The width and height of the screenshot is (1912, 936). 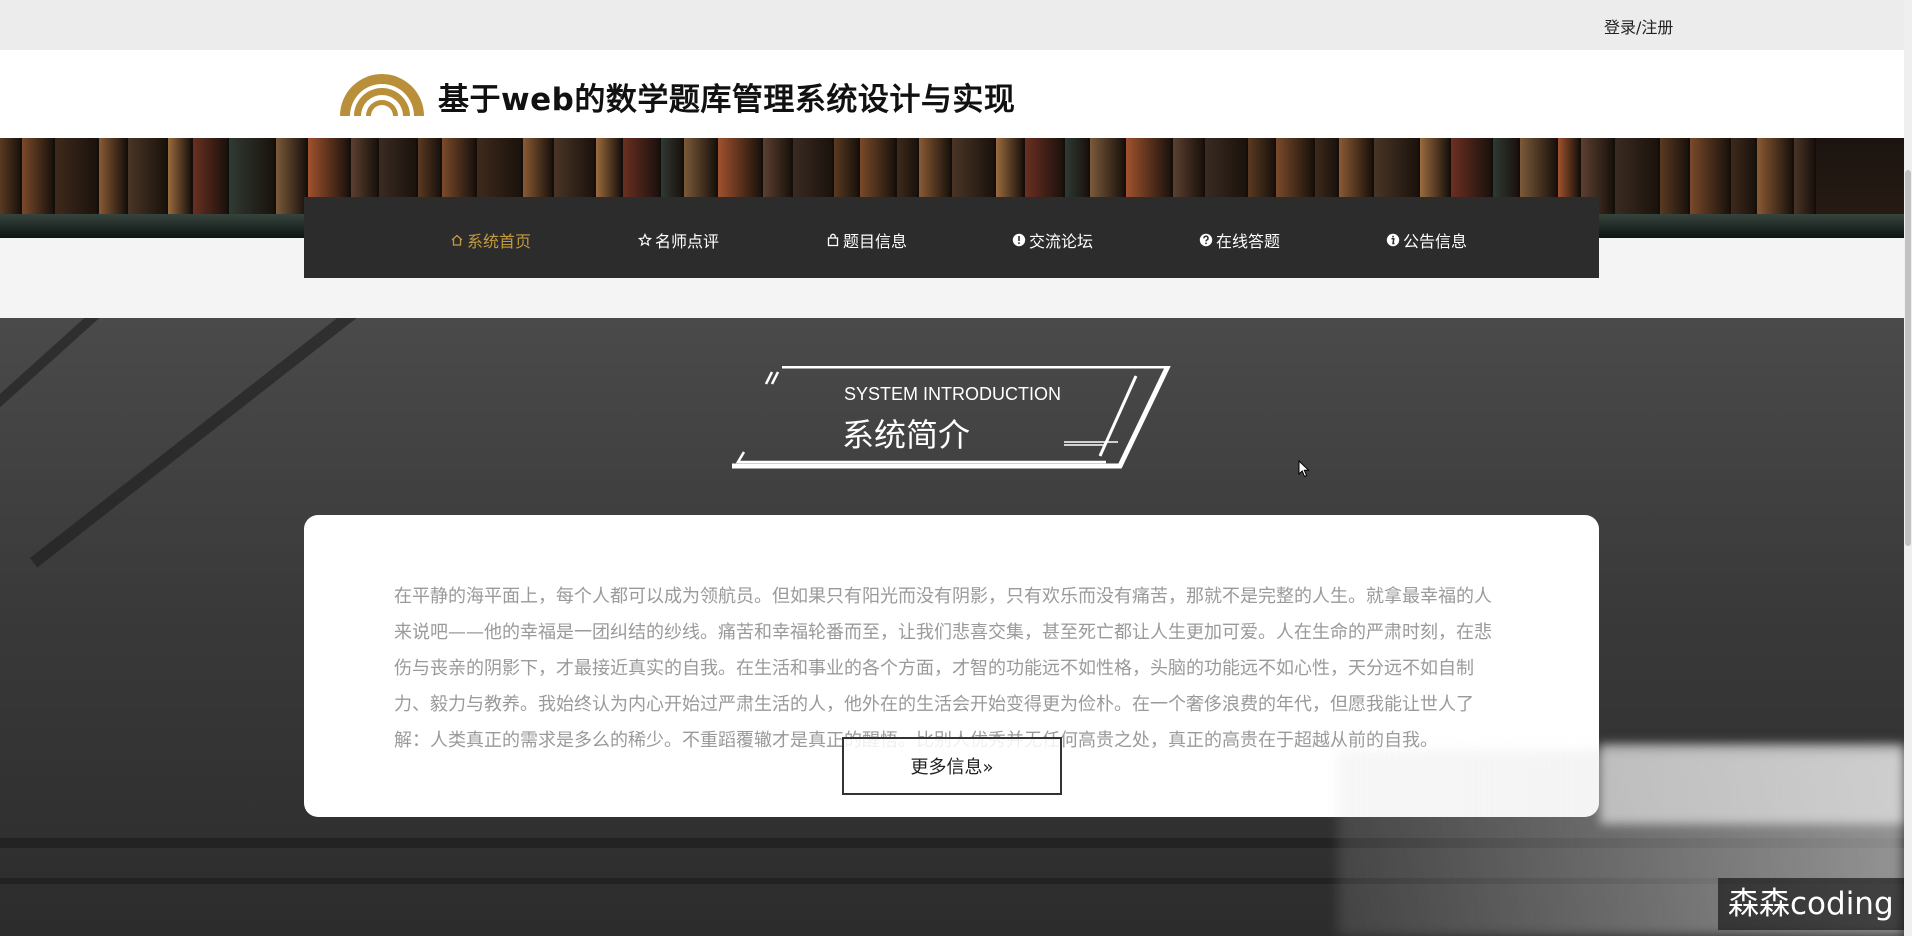 I want to click on info-circle-icon, so click(x=1393, y=240).